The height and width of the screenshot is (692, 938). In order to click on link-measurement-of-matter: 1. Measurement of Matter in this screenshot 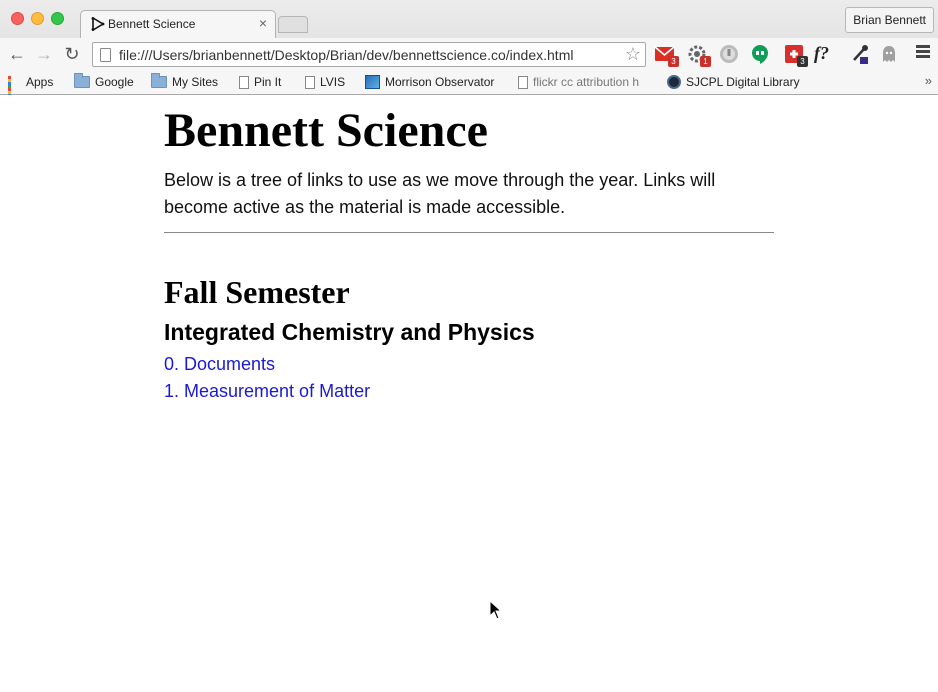, I will do `click(469, 391)`.